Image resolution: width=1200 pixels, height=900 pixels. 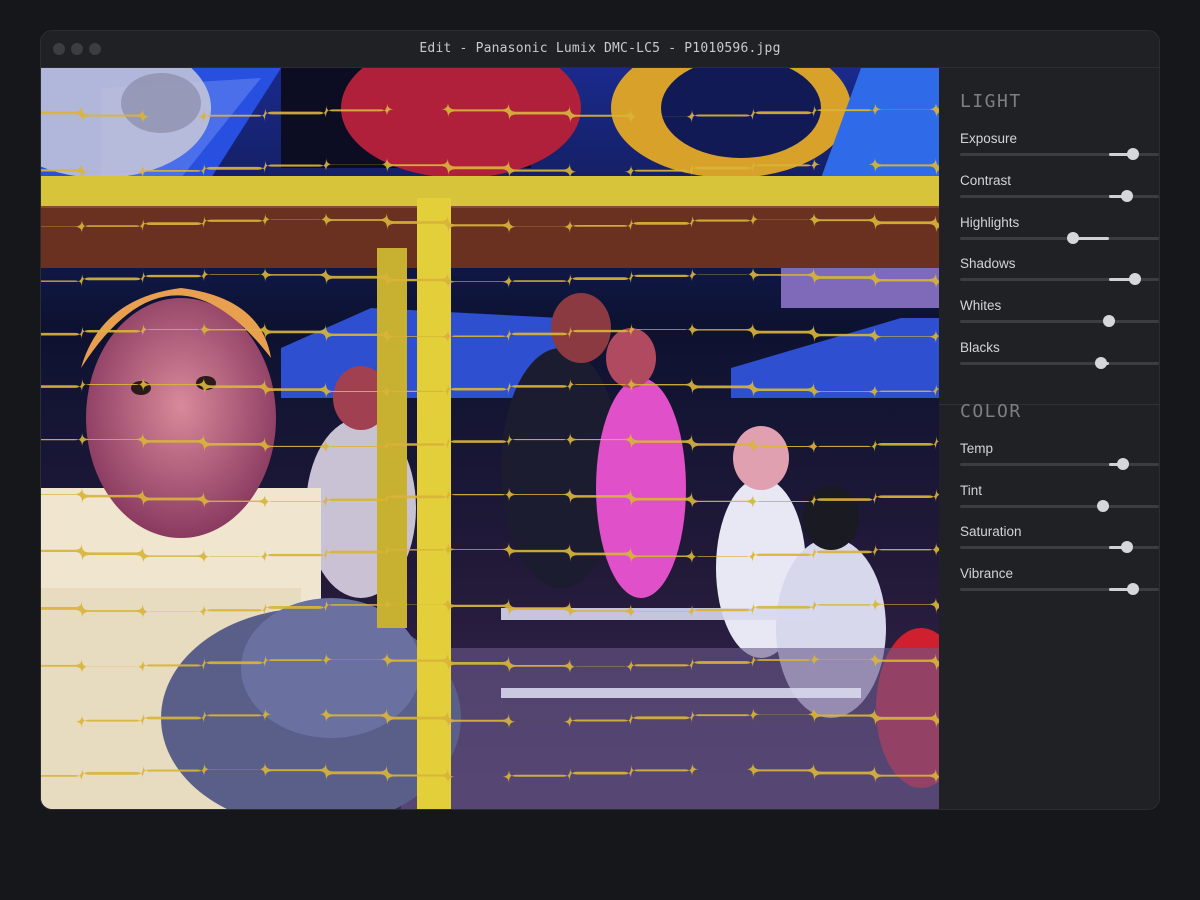 What do you see at coordinates (990, 222) in the screenshot?
I see `slider-label: Highlights` at bounding box center [990, 222].